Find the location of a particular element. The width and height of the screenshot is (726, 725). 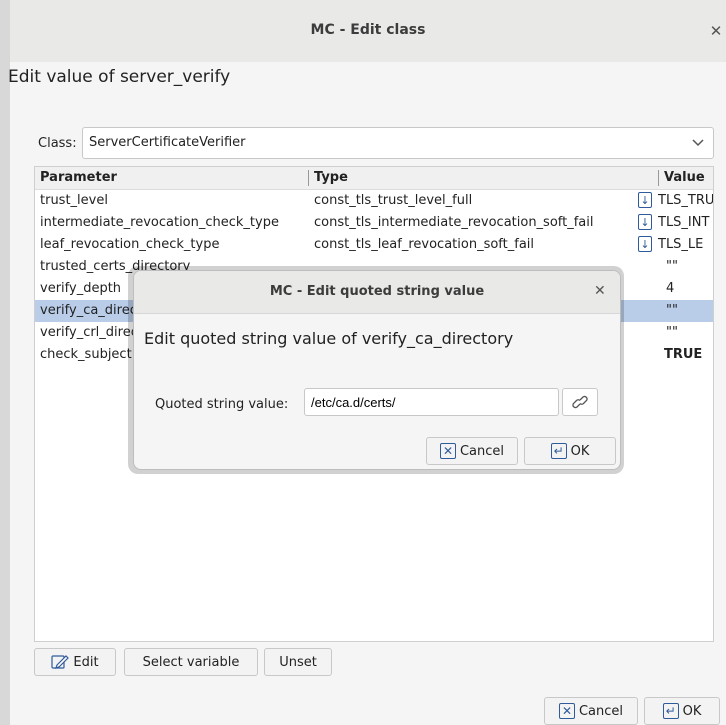

param-cell: leaf_revocation_check_type is located at coordinates (130, 244).